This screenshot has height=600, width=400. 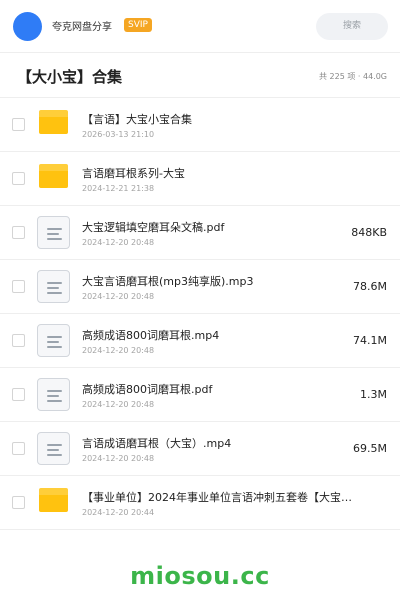 I want to click on avatar, so click(x=27, y=26).